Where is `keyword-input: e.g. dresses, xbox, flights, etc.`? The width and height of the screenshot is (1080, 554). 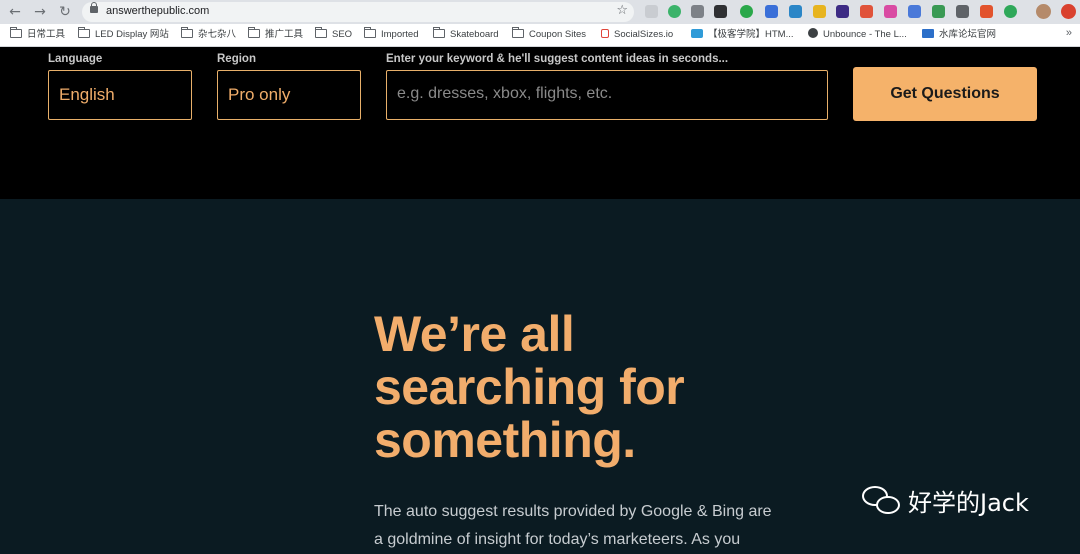 keyword-input: e.g. dresses, xbox, flights, etc. is located at coordinates (607, 95).